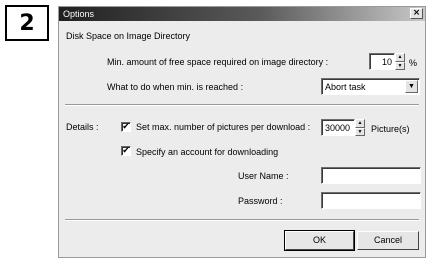 Image resolution: width=430 pixels, height=259 pixels. I want to click on on-min-reached-label: What to do when min. is reached :, so click(175, 87).